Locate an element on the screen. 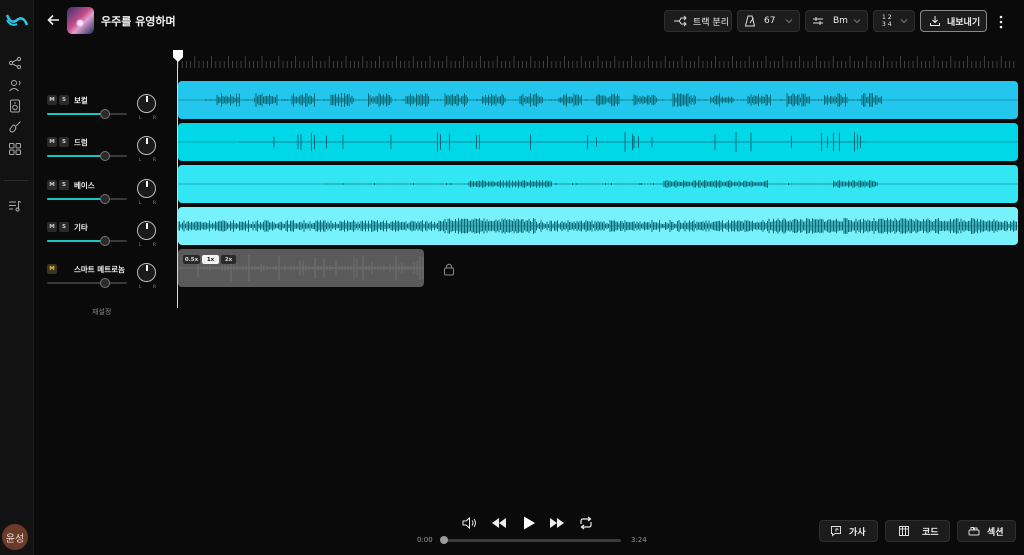 Image resolution: width=1024 pixels, height=555 pixels. seek-bar is located at coordinates (532, 540).